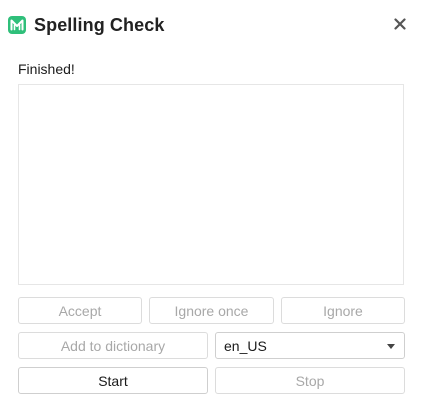  I want to click on title-bar: Spelling Check, so click(86, 25).